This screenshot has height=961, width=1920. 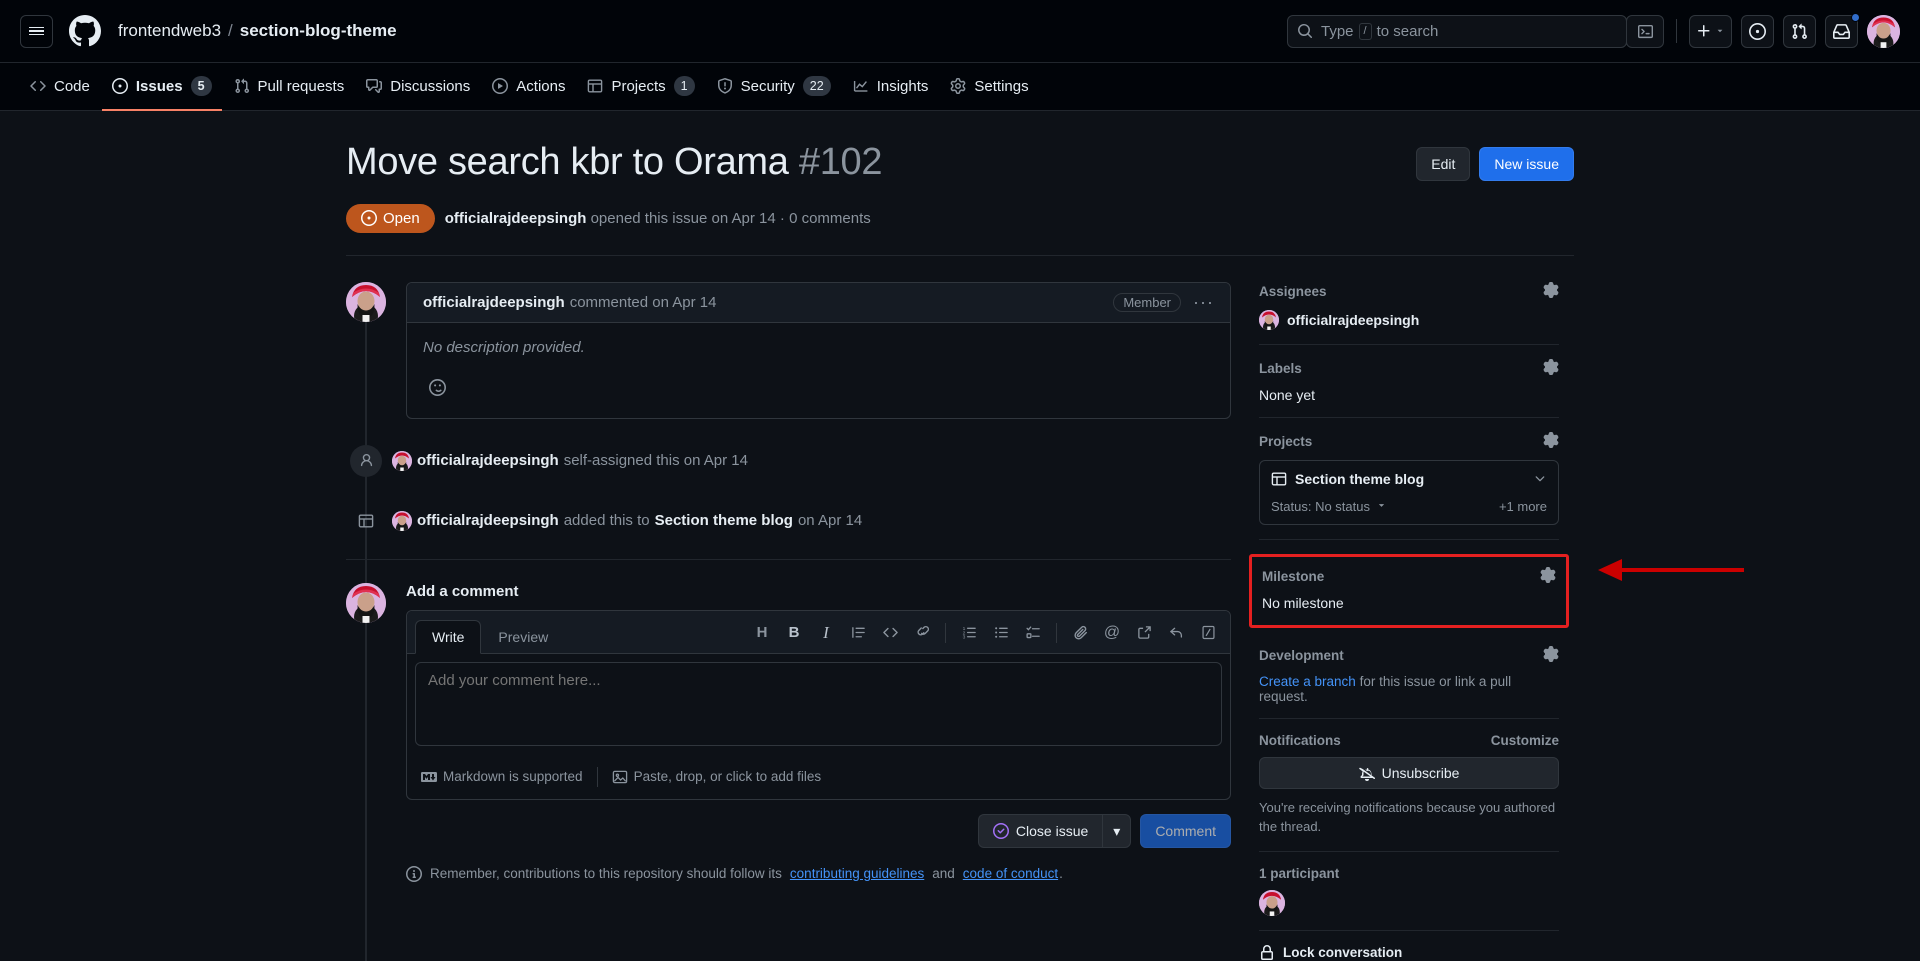 I want to click on new-issue-button: New issue, so click(x=1526, y=164).